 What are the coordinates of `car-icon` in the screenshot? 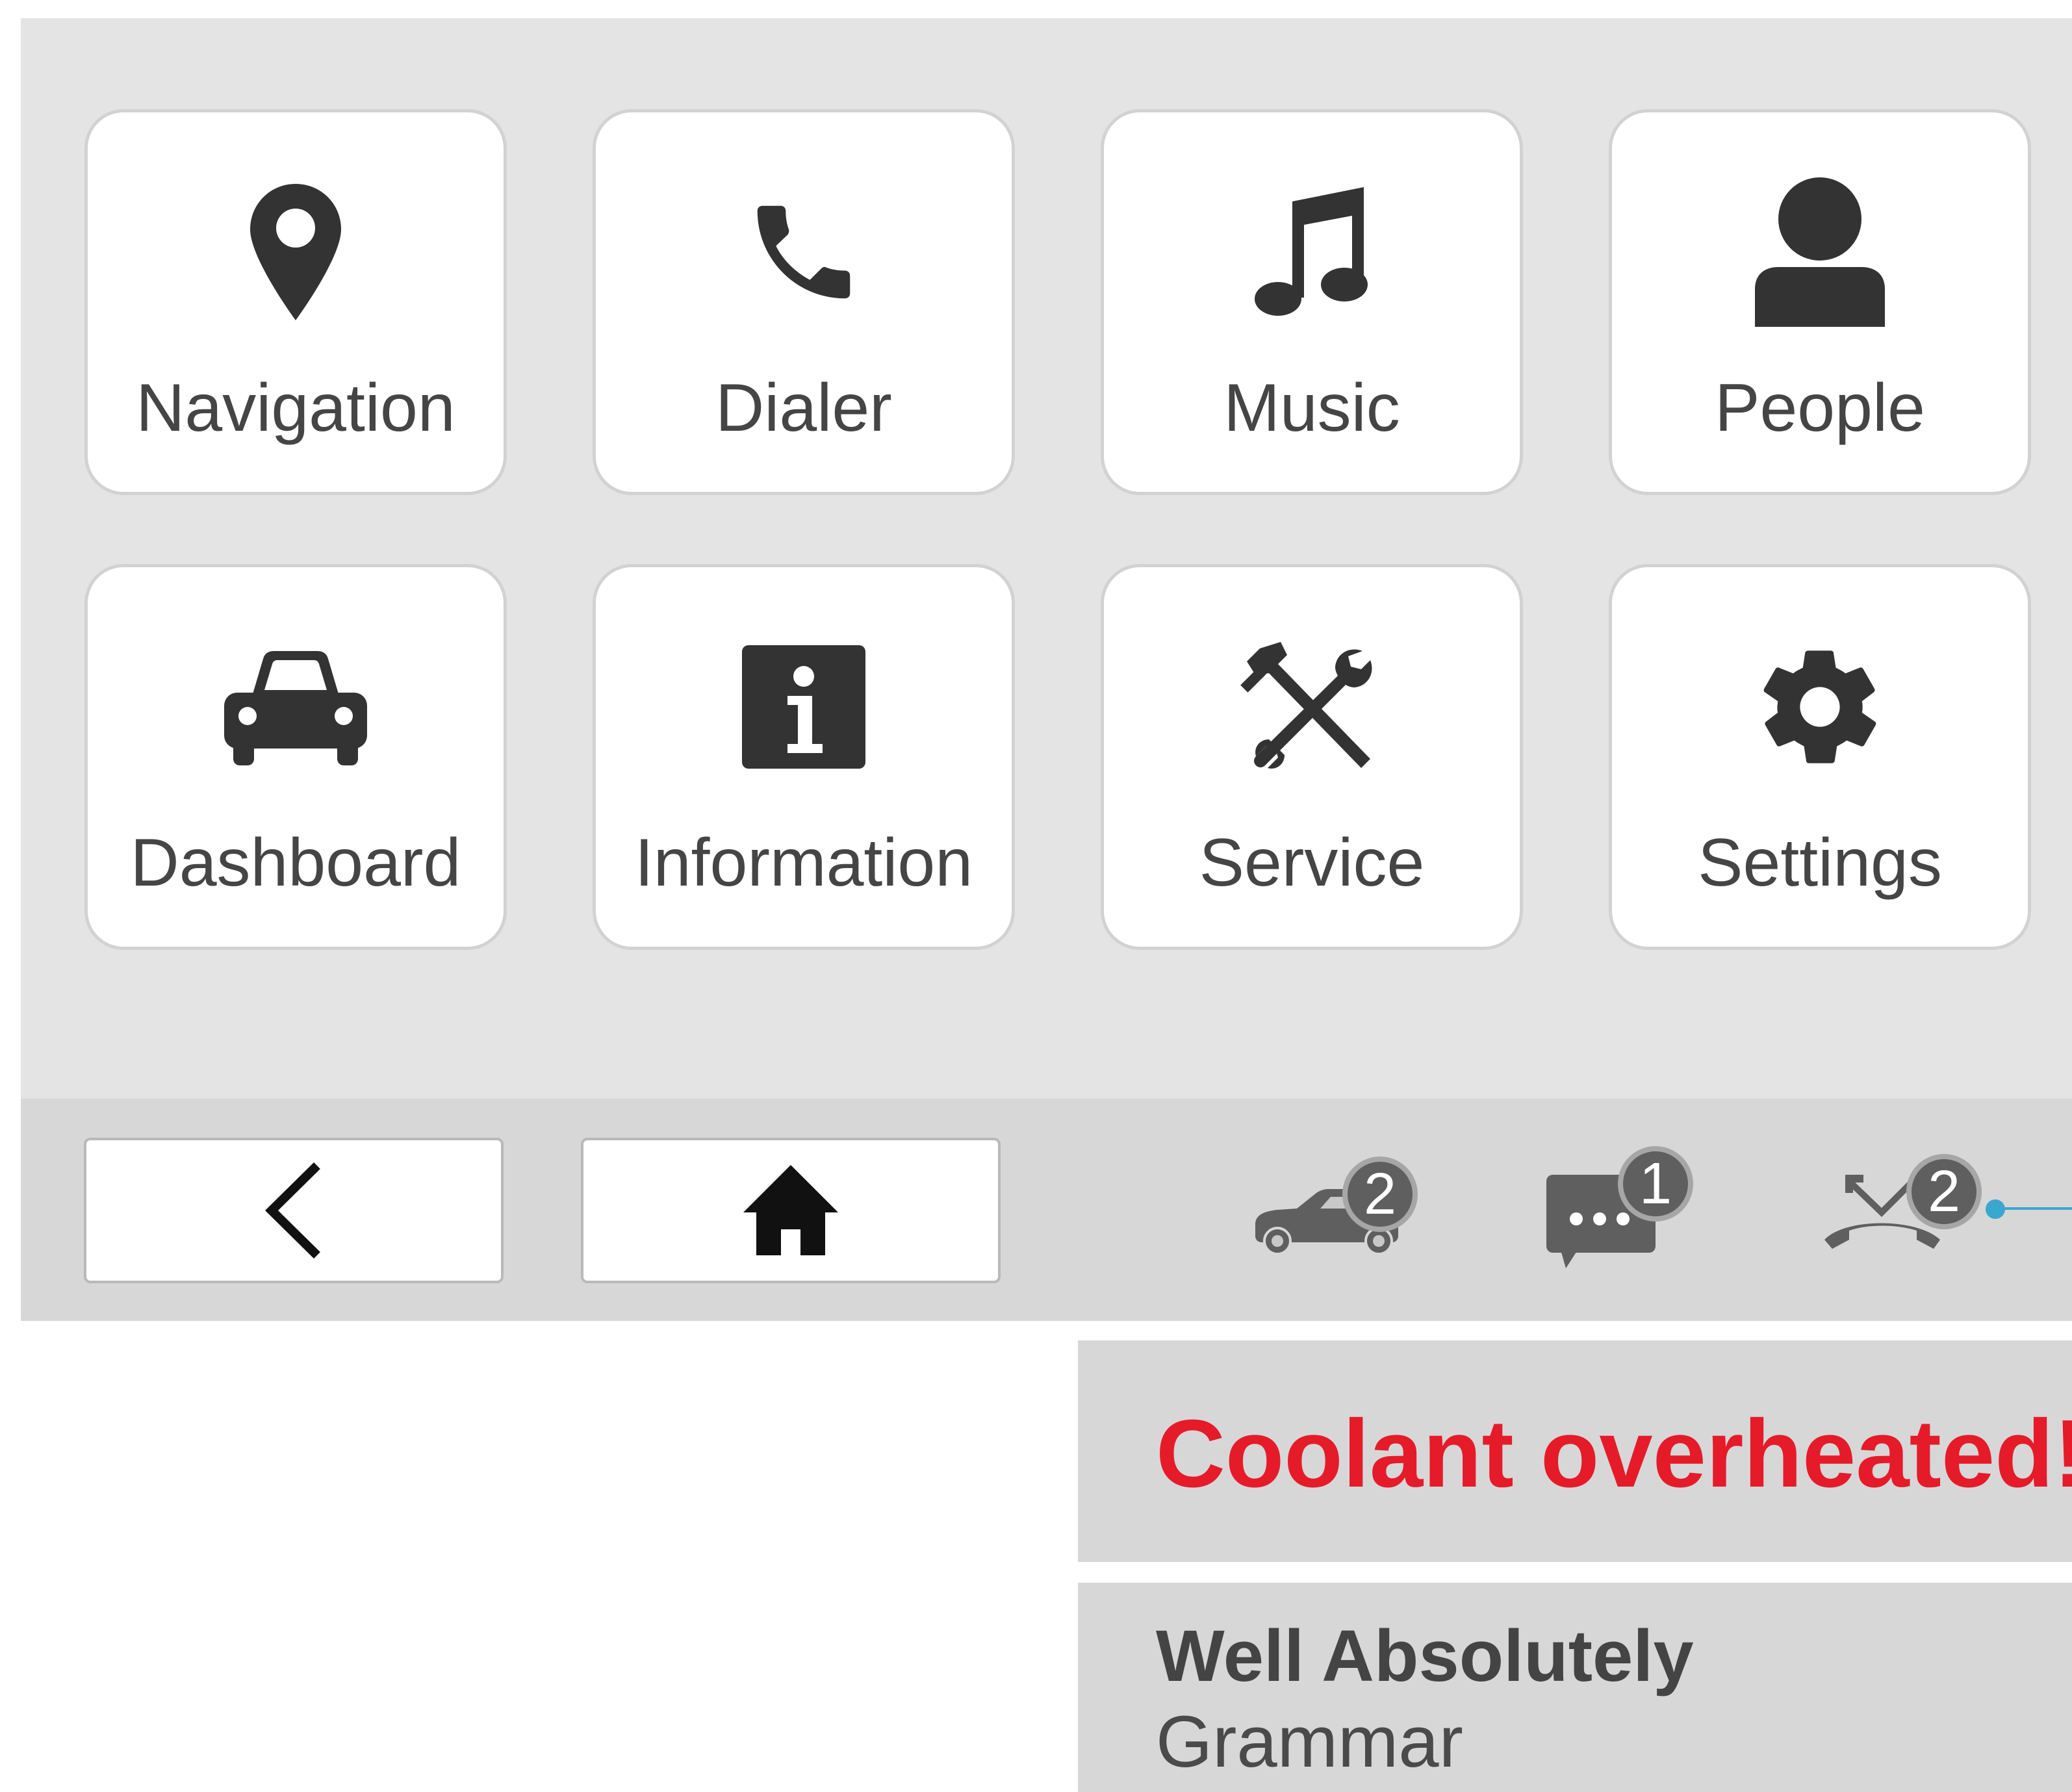 It's located at (296, 707).